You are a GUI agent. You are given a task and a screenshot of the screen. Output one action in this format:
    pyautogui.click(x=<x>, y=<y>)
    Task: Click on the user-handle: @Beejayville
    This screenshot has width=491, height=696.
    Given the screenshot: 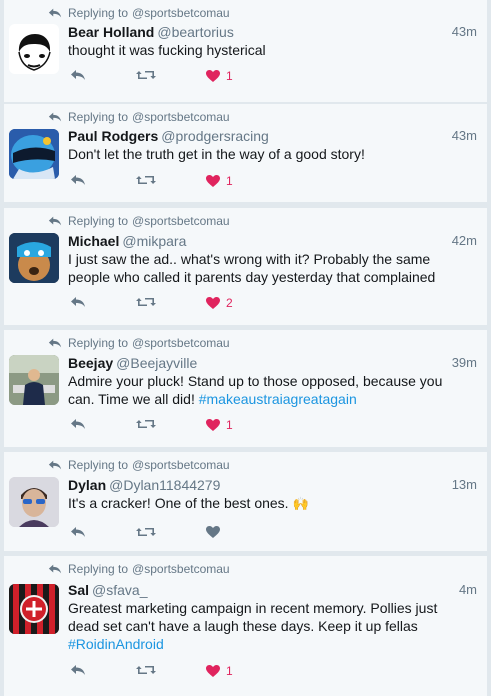 What is the action you would take?
    pyautogui.click(x=156, y=363)
    